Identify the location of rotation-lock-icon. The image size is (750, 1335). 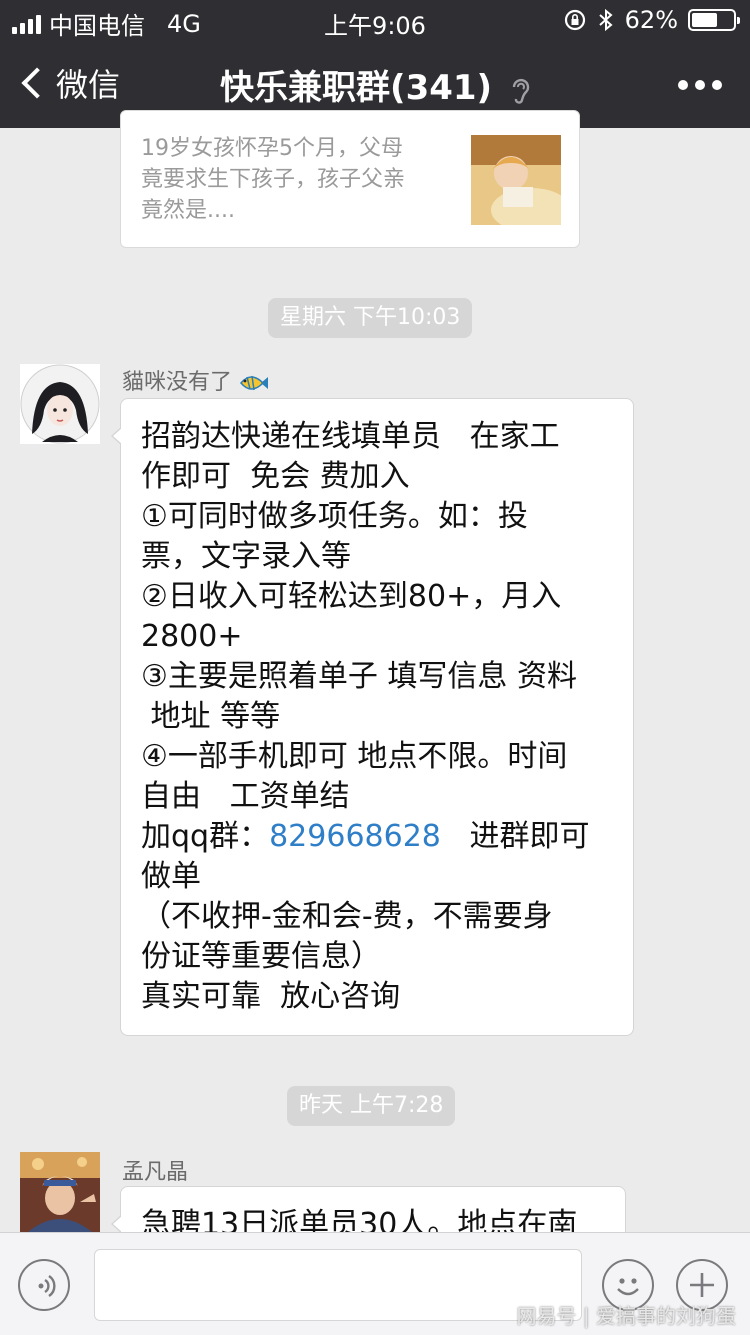
(574, 20).